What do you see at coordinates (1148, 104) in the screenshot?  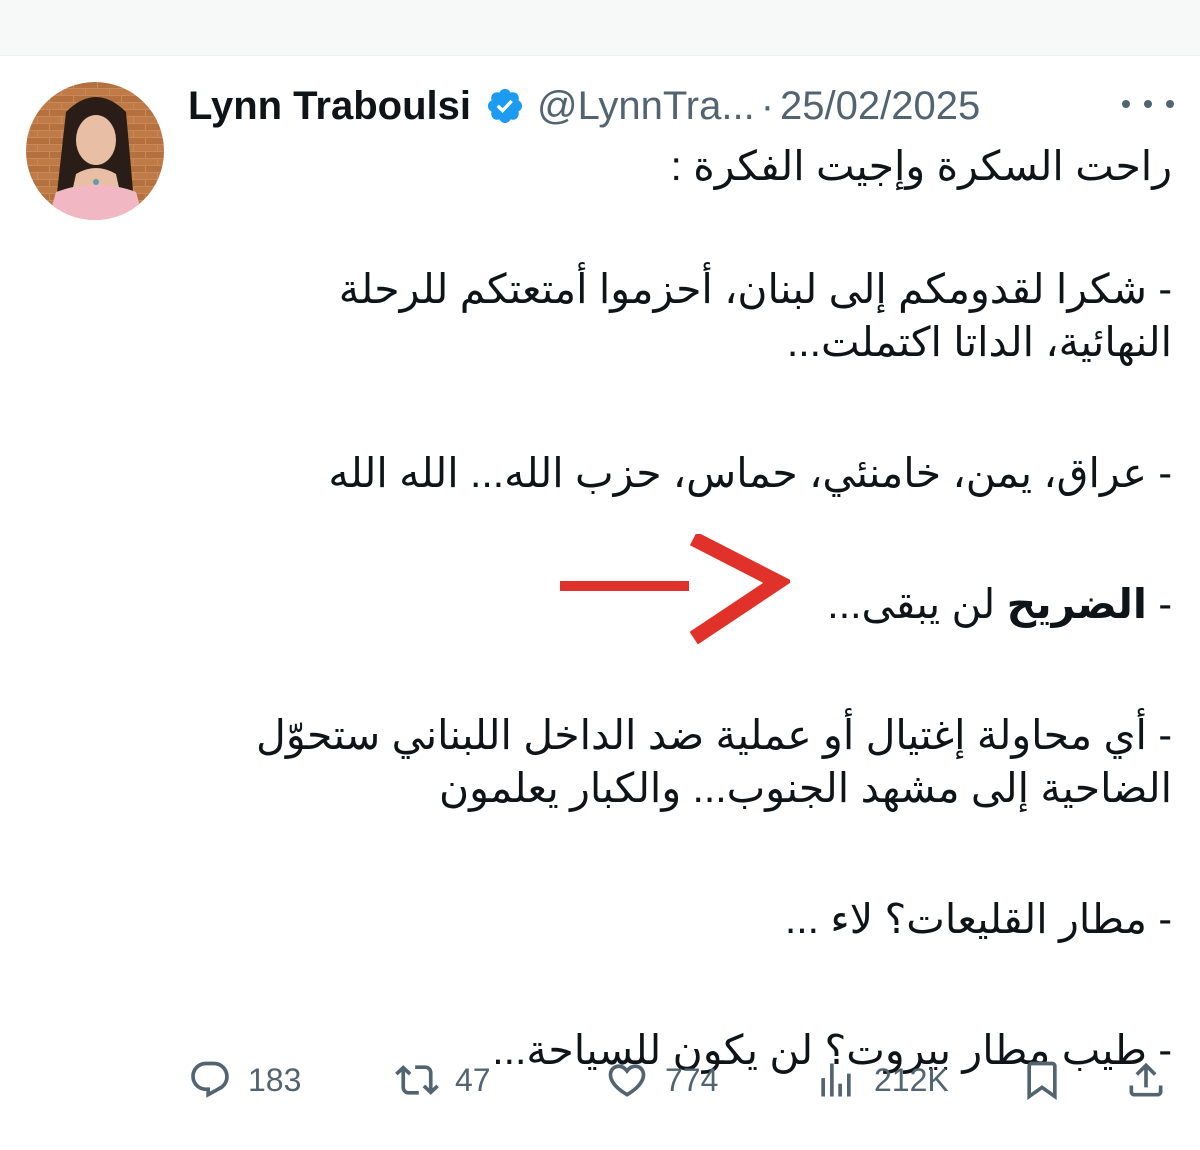 I see `more-options-icon` at bounding box center [1148, 104].